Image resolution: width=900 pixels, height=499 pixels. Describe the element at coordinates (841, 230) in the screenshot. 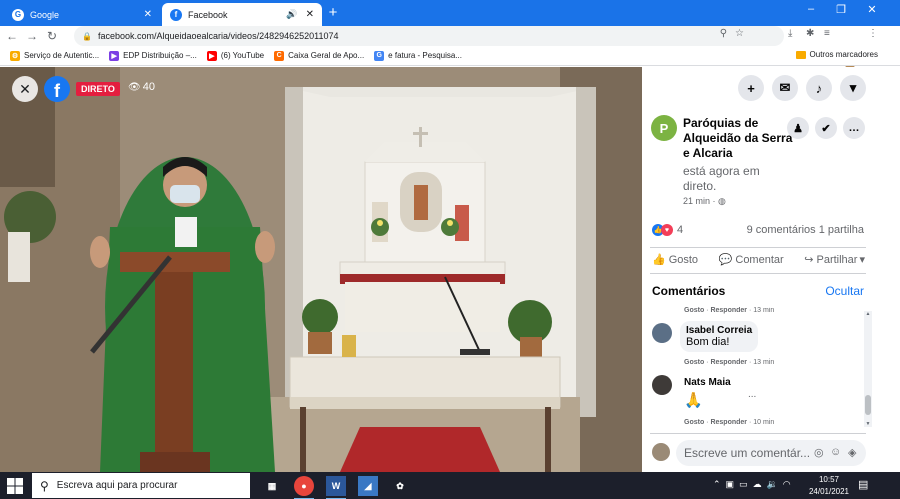

I see `shares-count-link: 1 partilha` at that location.